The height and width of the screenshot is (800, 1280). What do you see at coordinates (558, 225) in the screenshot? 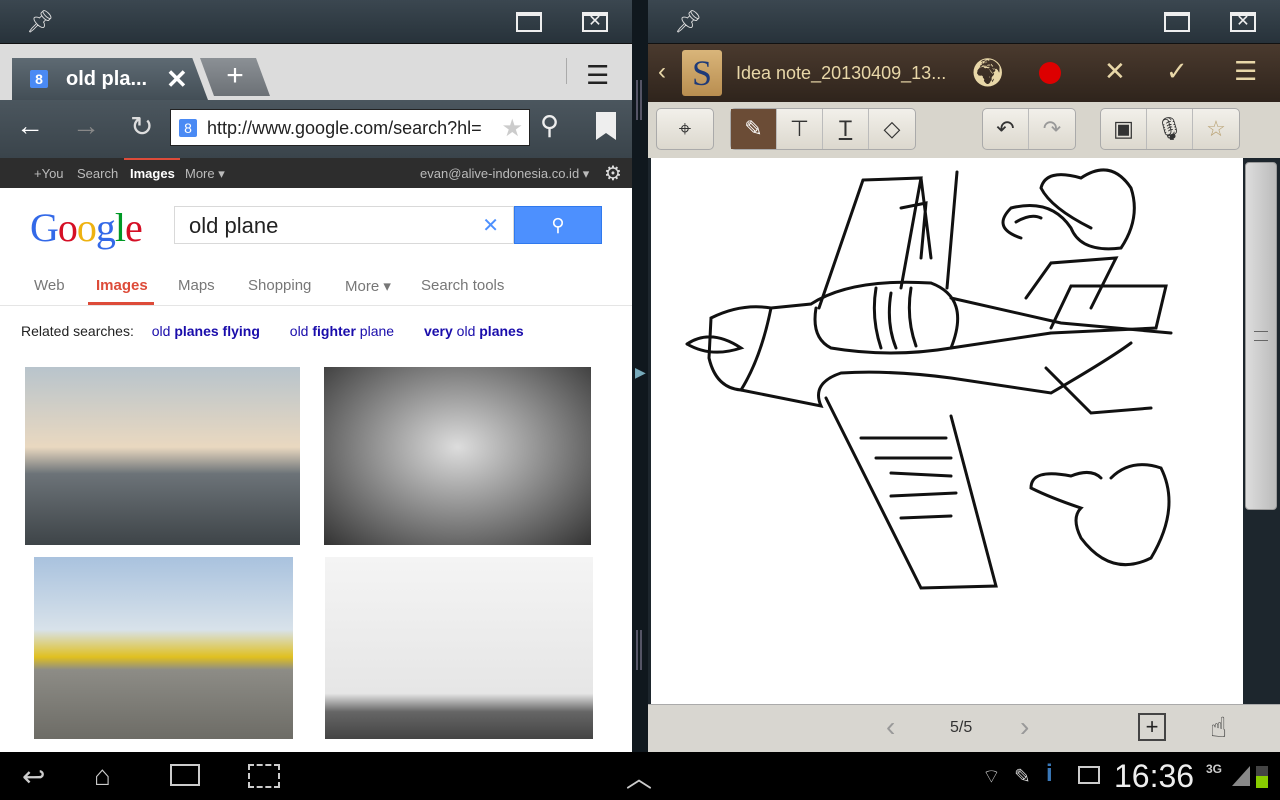
I see `search-button: ⚲` at bounding box center [558, 225].